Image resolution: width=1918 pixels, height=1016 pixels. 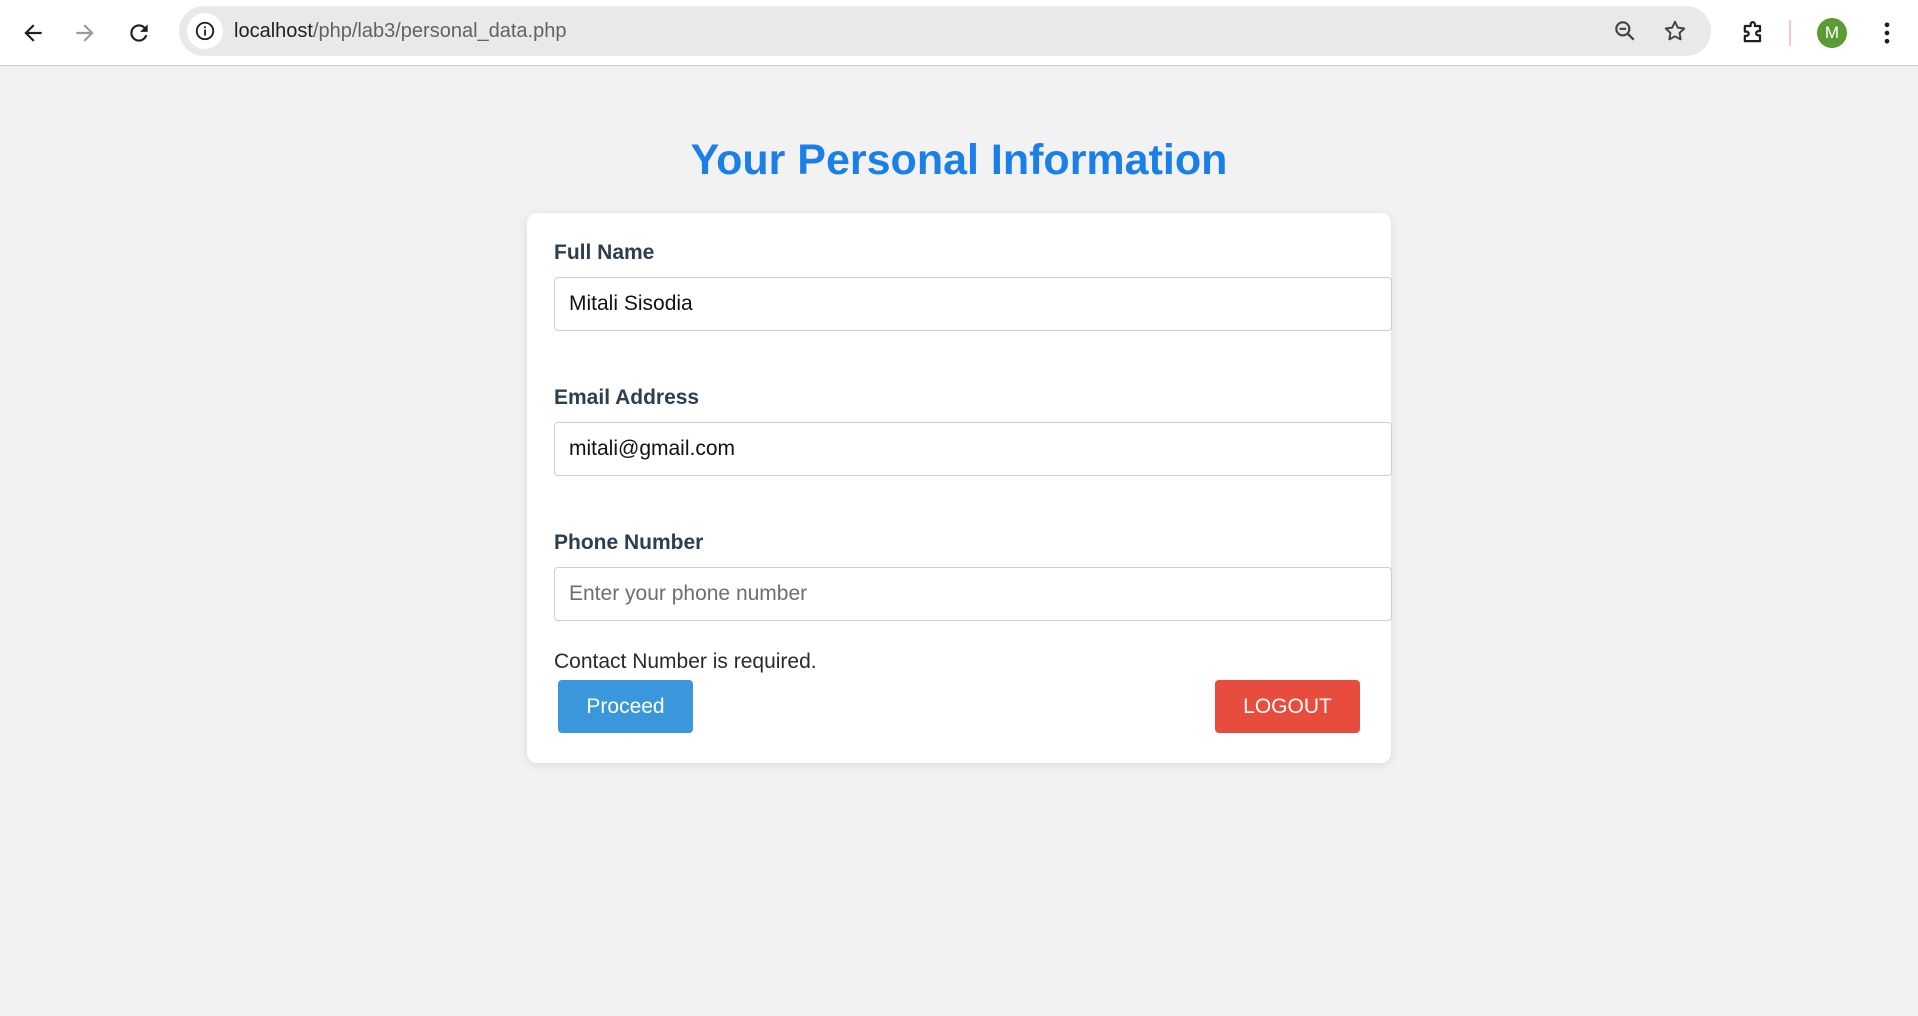 I want to click on extensions-button, so click(x=1753, y=33).